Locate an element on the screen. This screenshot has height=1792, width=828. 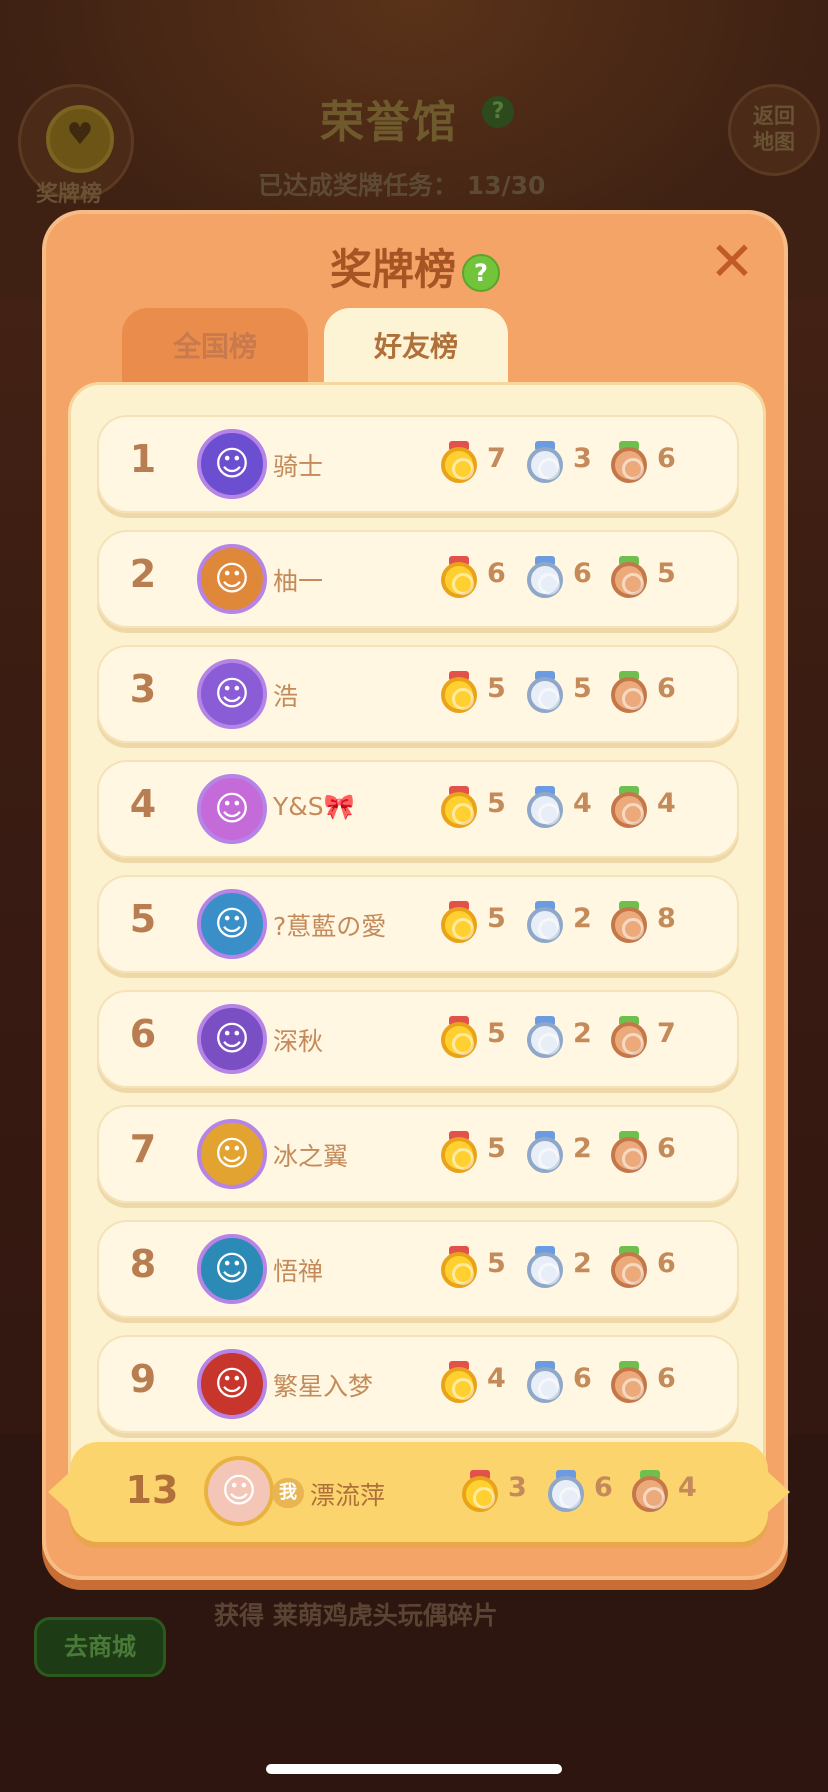
tab-friends: 好友榜 is located at coordinates (416, 350).